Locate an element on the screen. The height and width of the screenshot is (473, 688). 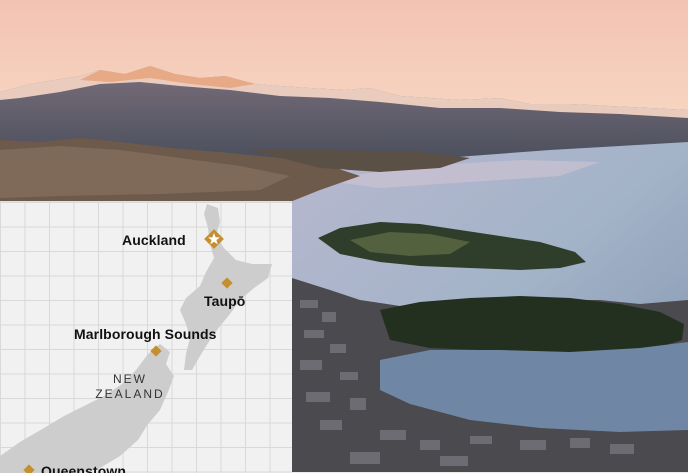
marlborough-sounds-label: Marlborough Sounds is located at coordinates (145, 334).